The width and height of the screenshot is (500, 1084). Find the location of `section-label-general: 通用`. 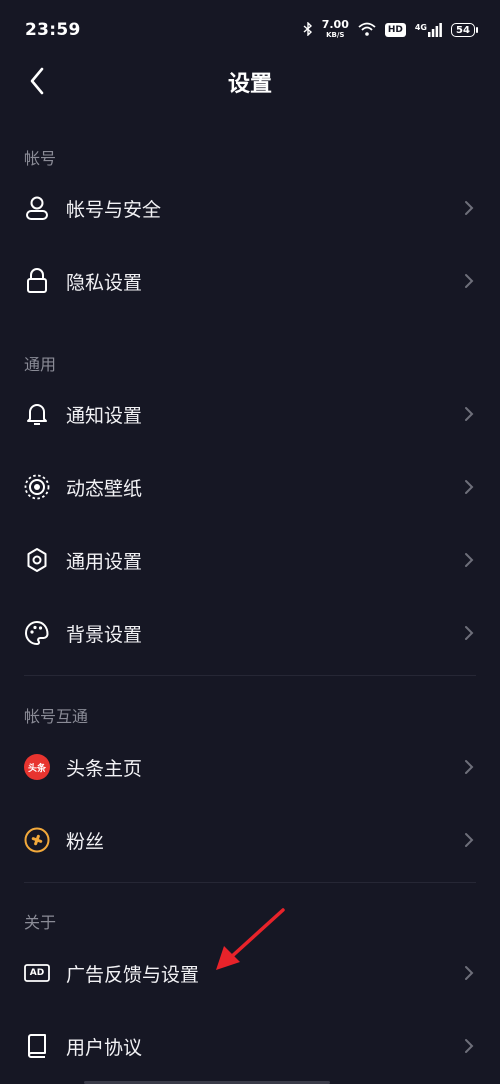

section-label-general: 通用 is located at coordinates (40, 364).